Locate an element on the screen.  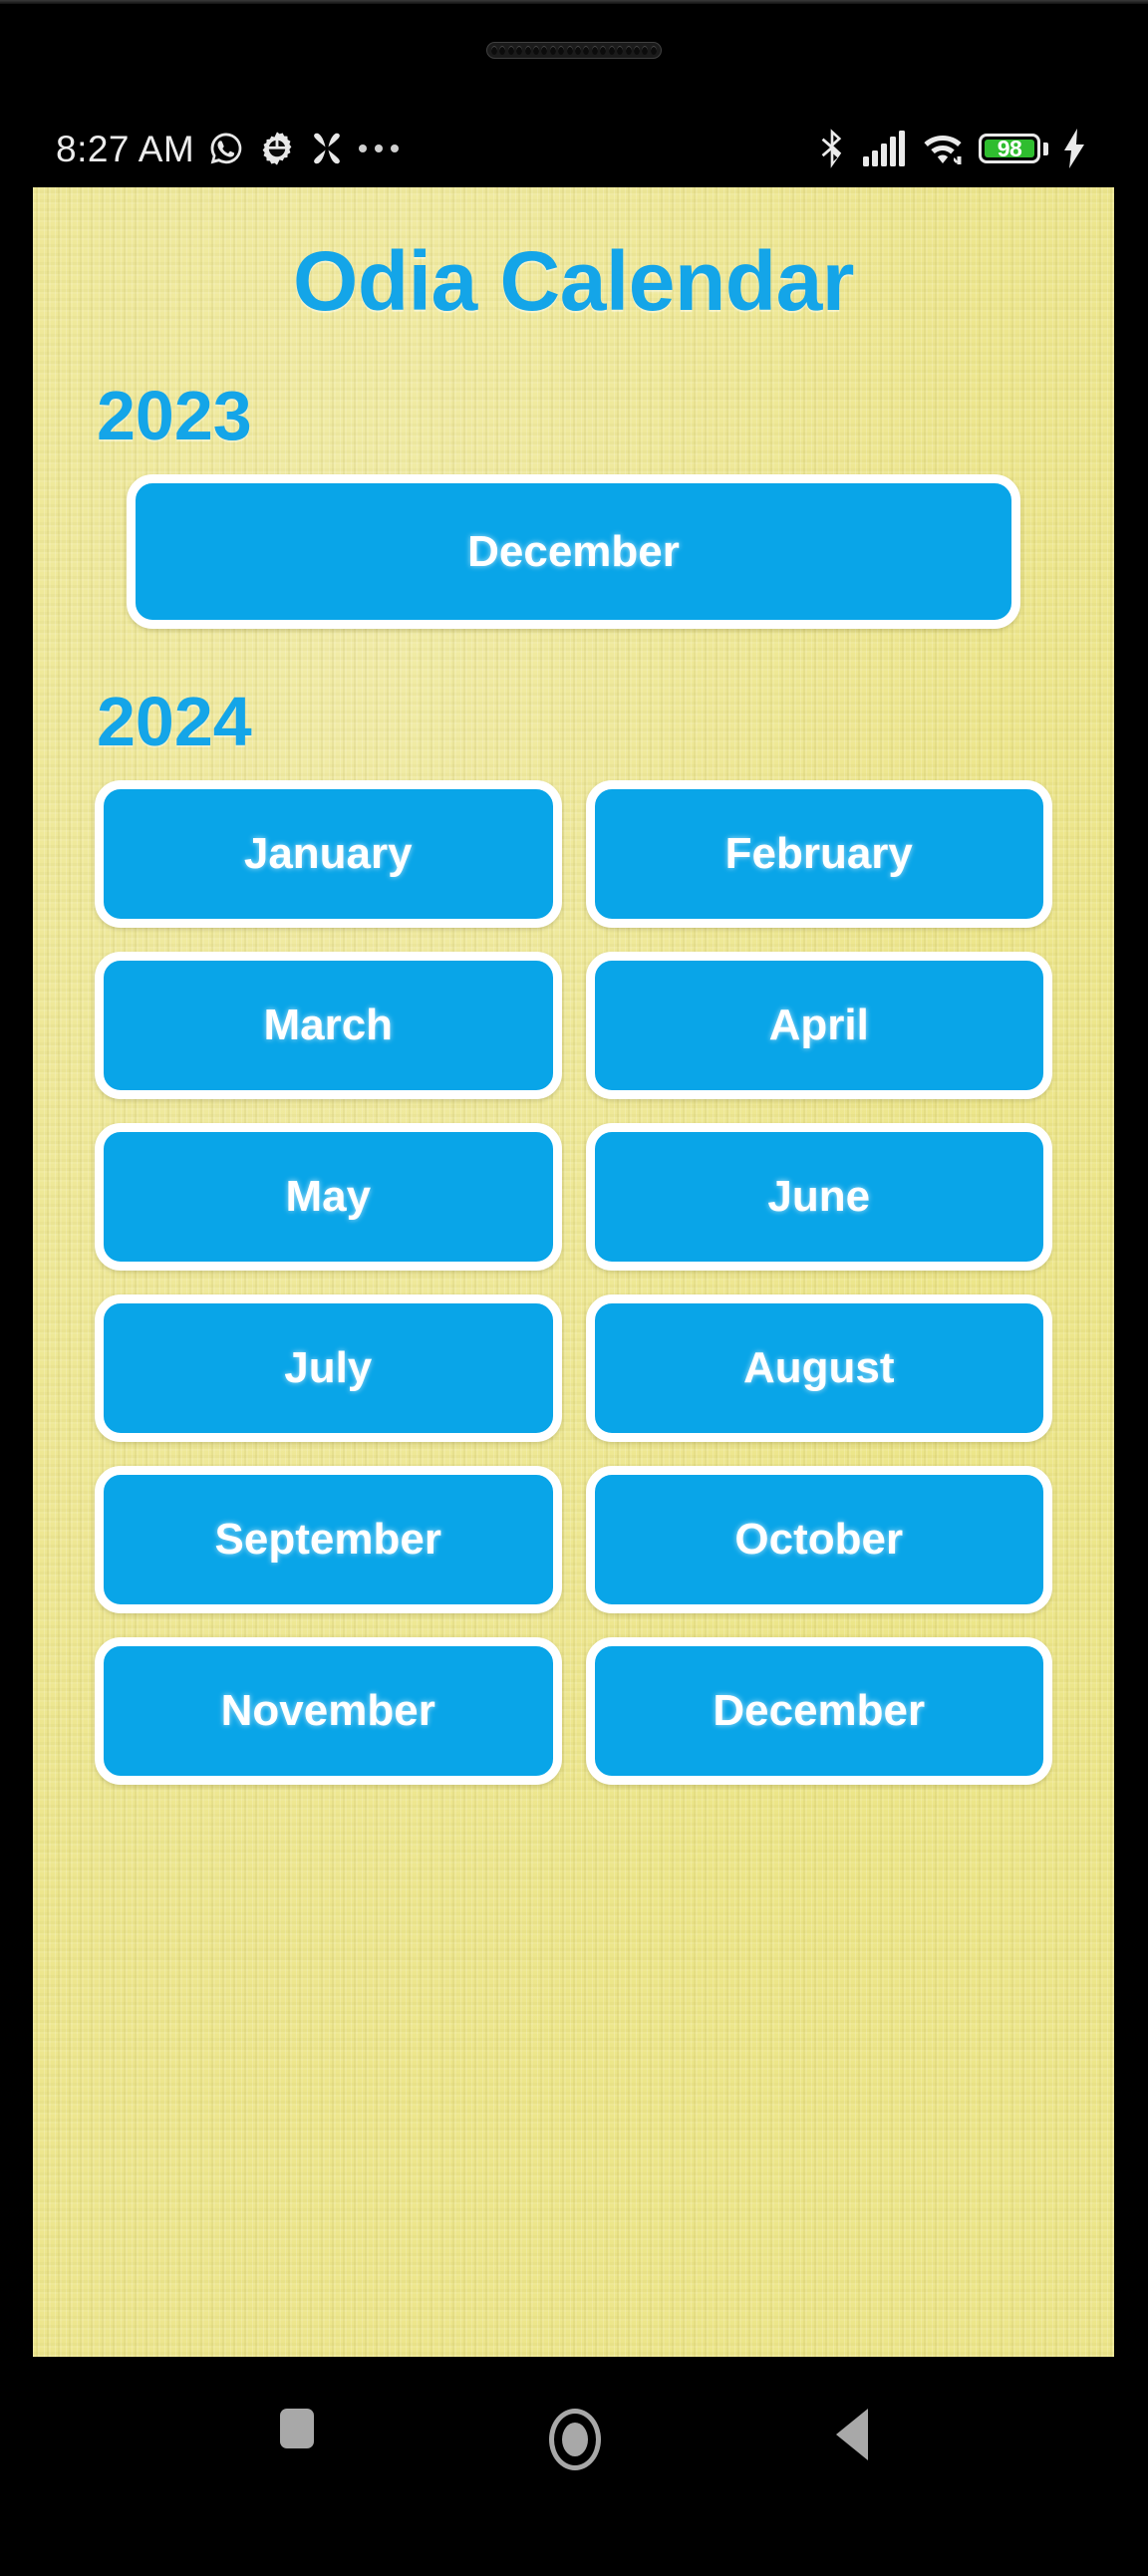
month-row: November December is located at coordinates (573, 1711).